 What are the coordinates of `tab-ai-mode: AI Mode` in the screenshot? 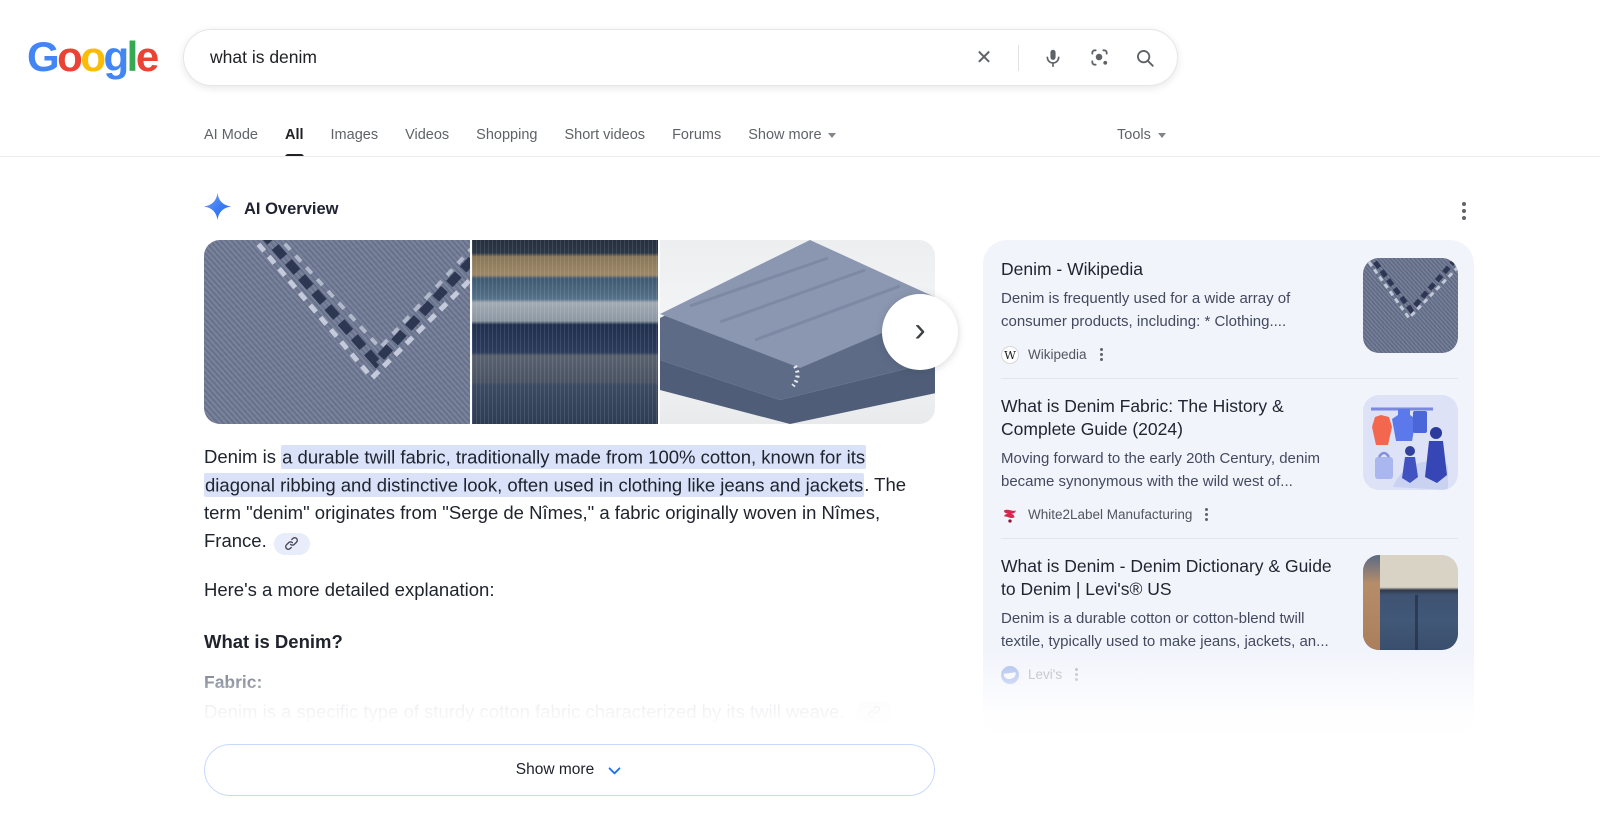 It's located at (231, 134).